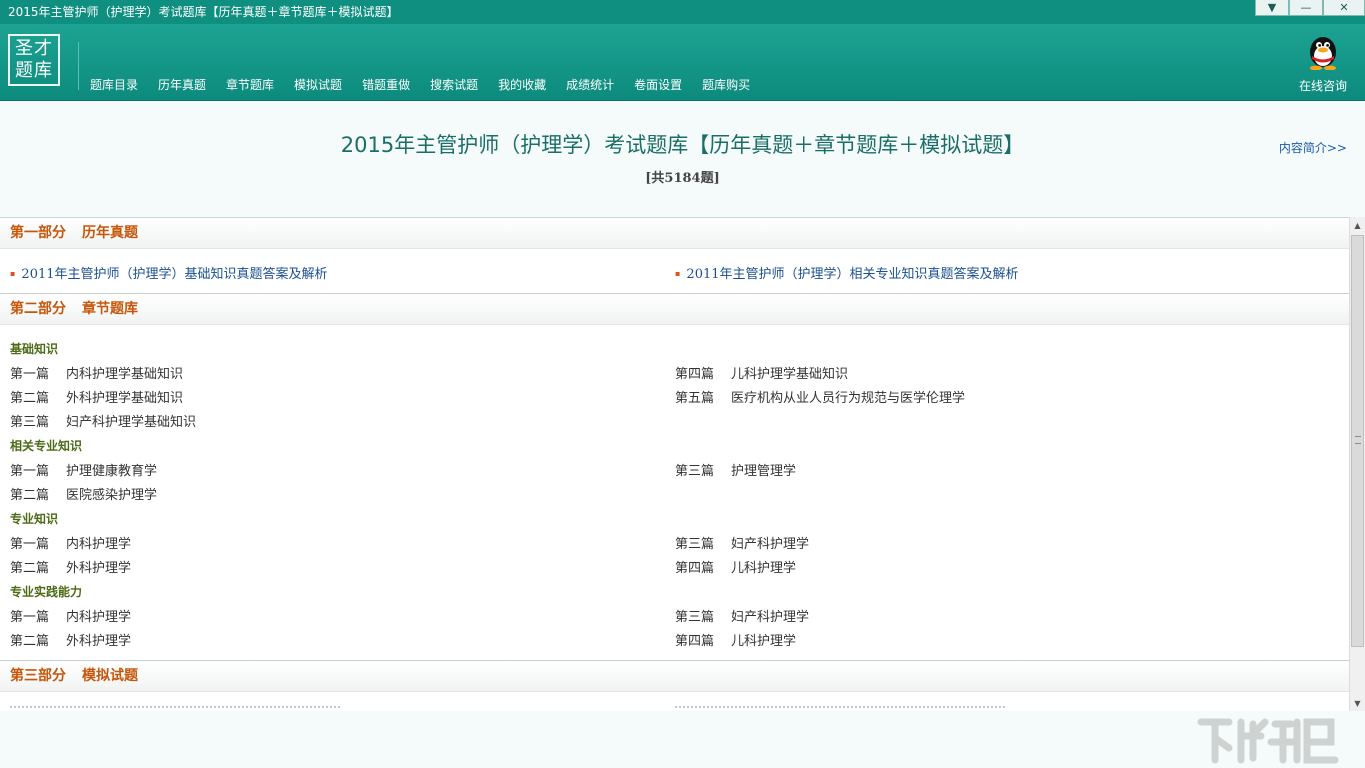  Describe the element at coordinates (1272, 8) in the screenshot. I see `menu-dropdown-button: ▼` at that location.